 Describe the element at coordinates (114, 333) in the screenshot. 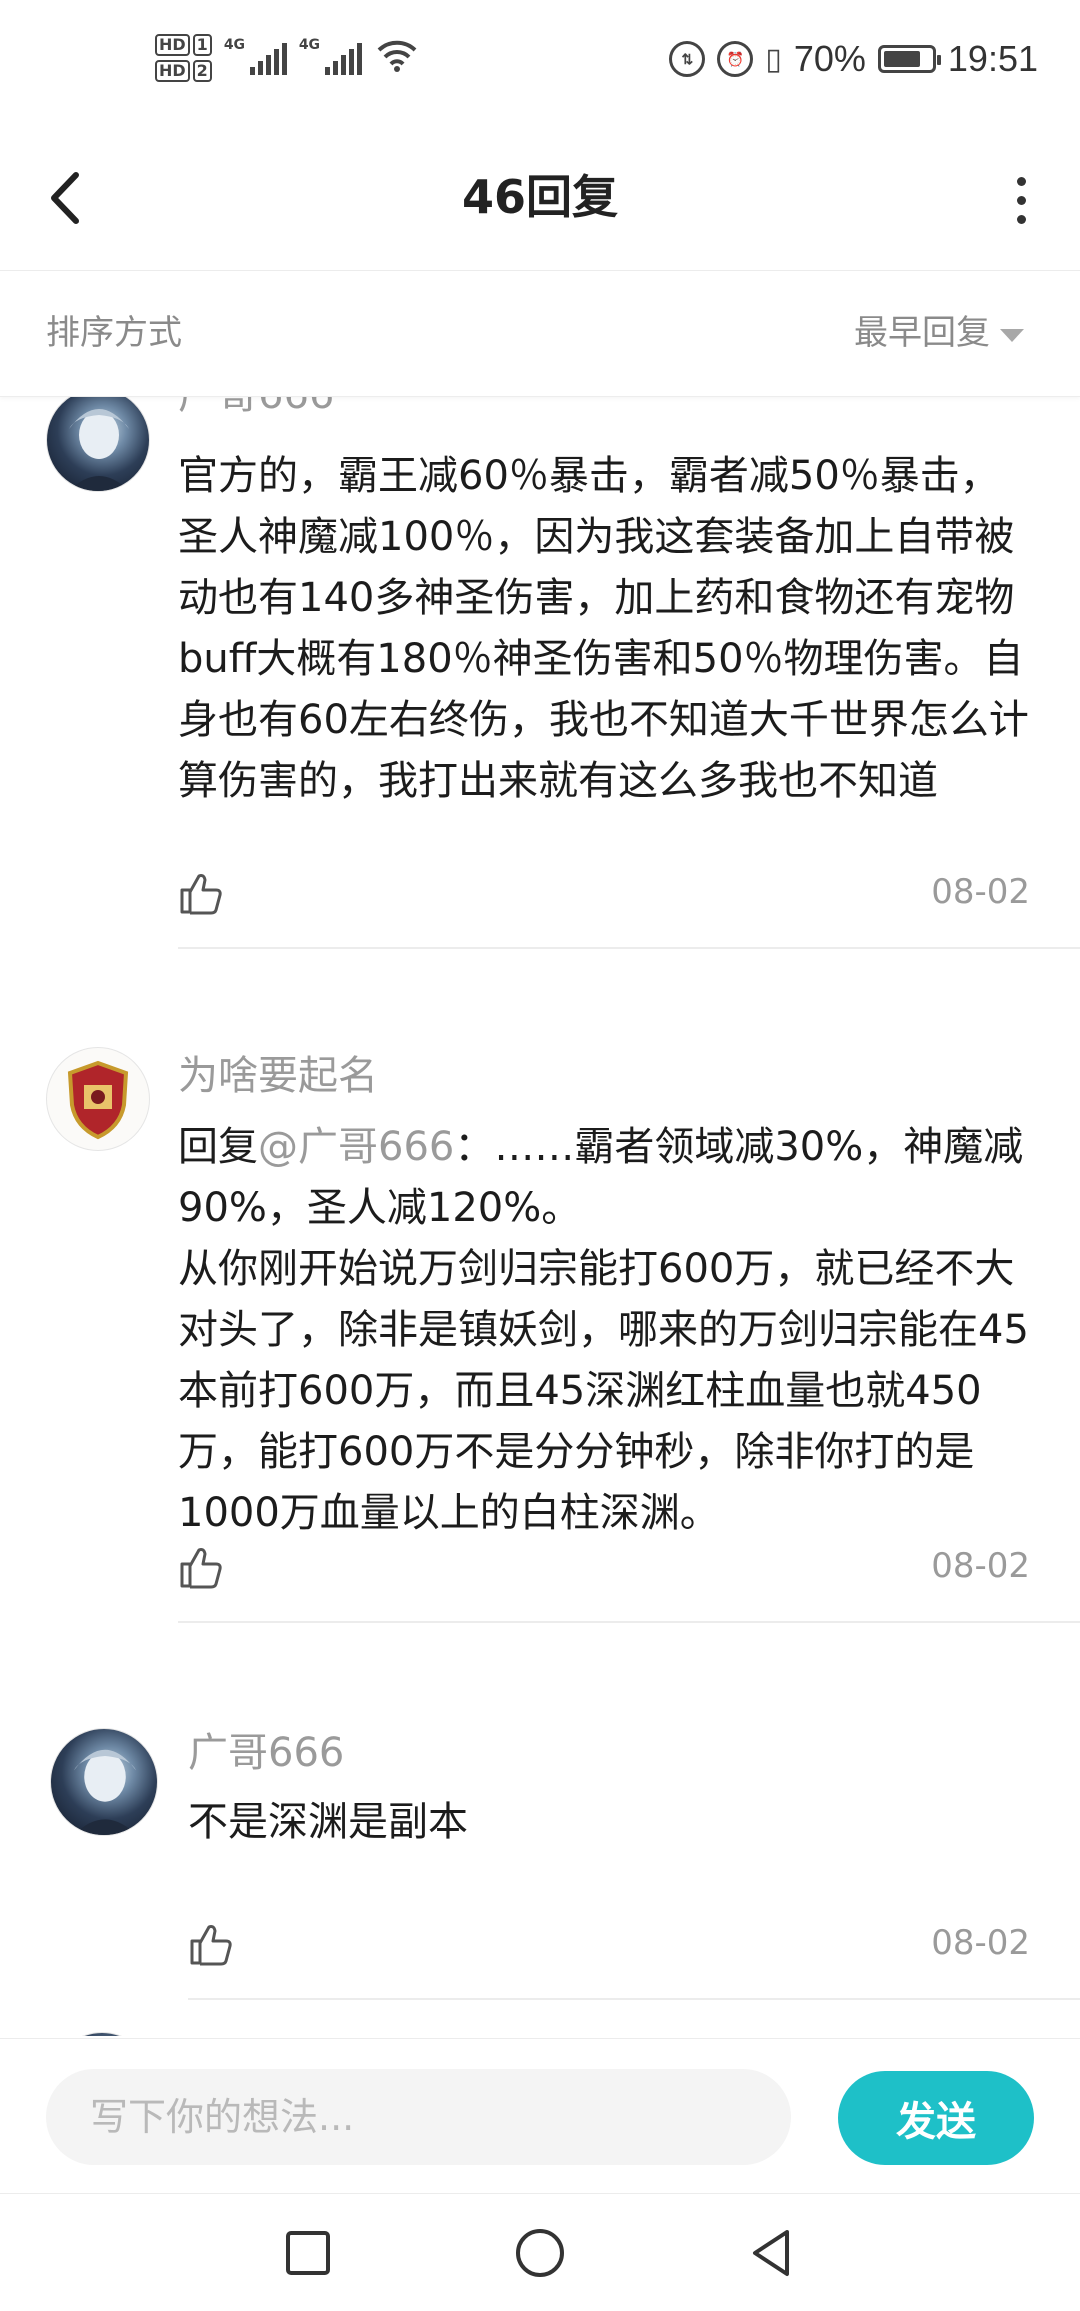

I see `sort-label: 排序方式` at that location.